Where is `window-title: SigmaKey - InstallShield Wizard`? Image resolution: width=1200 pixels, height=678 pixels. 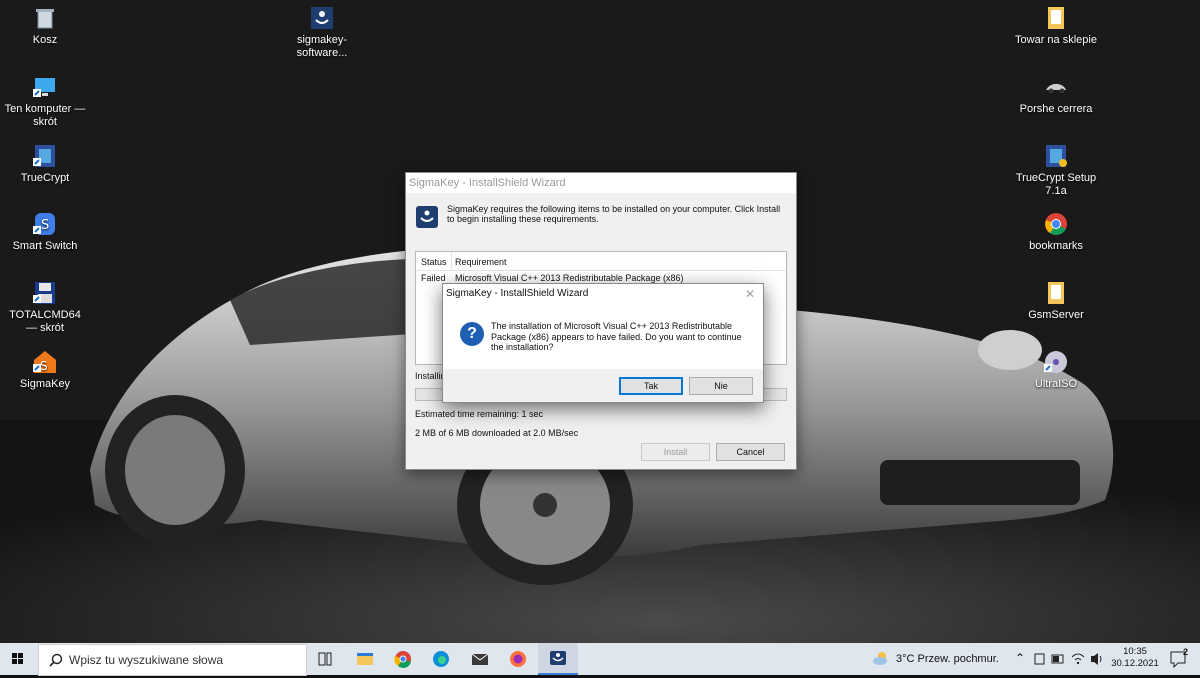 window-title: SigmaKey - InstallShield Wizard is located at coordinates (601, 183).